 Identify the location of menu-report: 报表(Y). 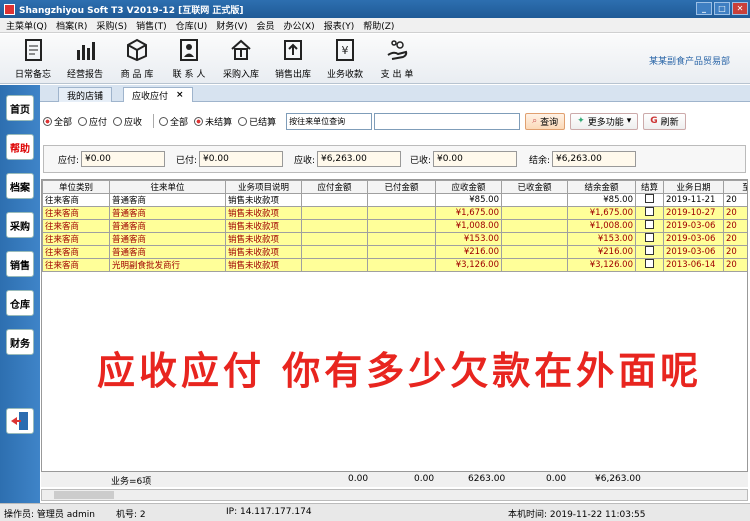
(339, 25).